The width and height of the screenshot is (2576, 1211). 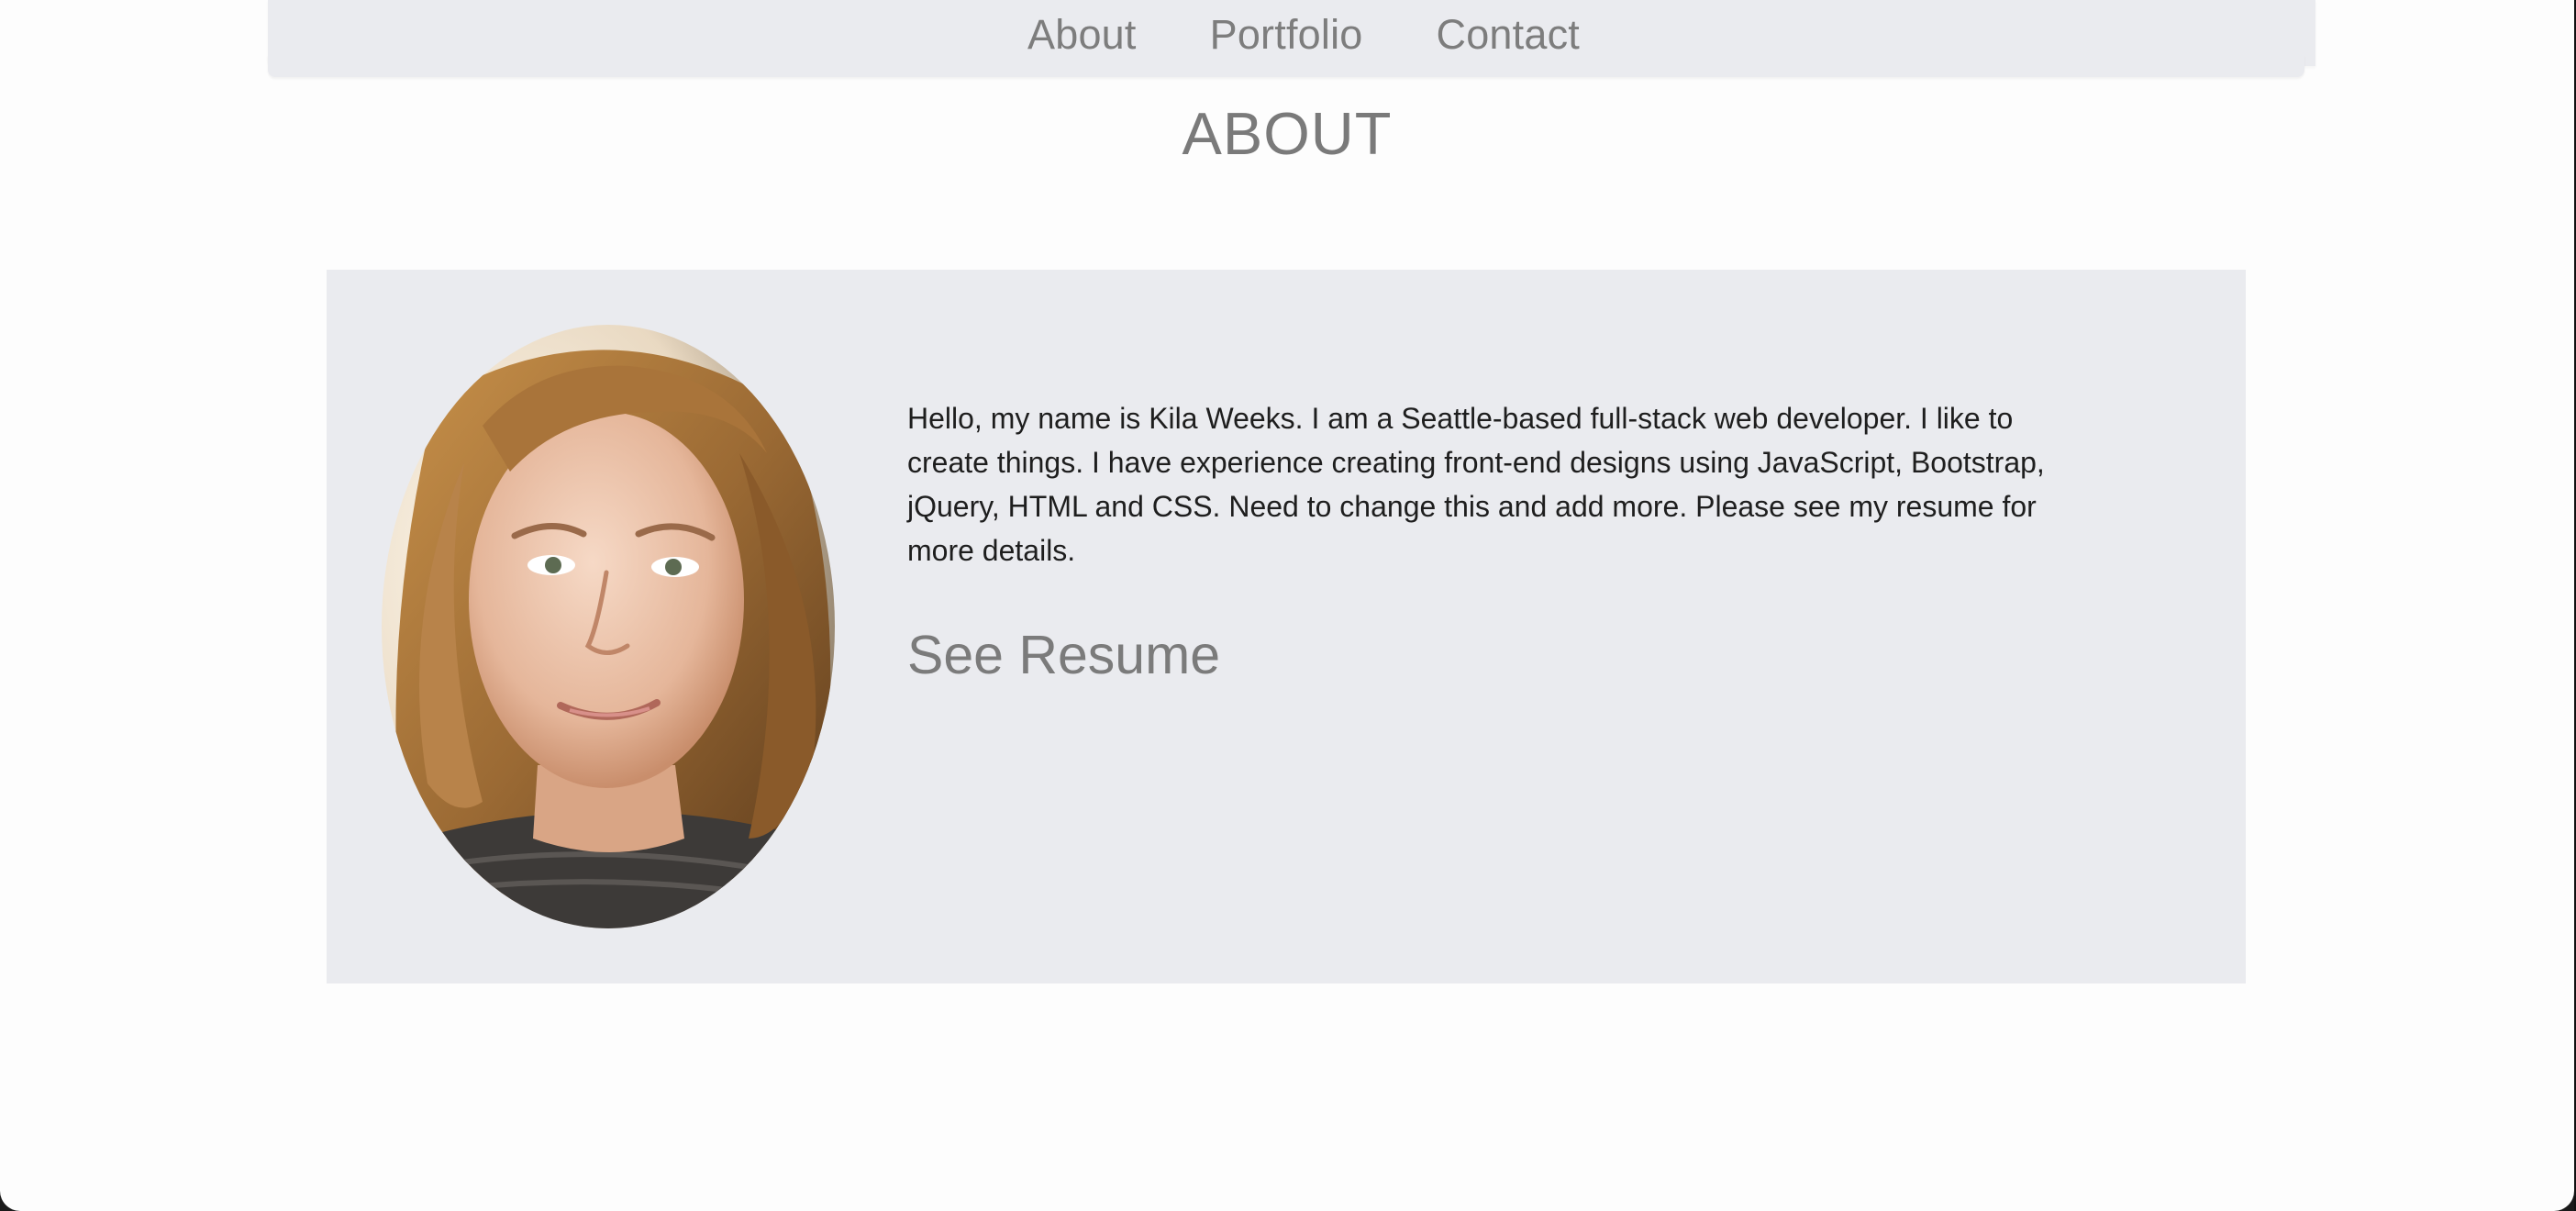 I want to click on profile-photo, so click(x=608, y=626).